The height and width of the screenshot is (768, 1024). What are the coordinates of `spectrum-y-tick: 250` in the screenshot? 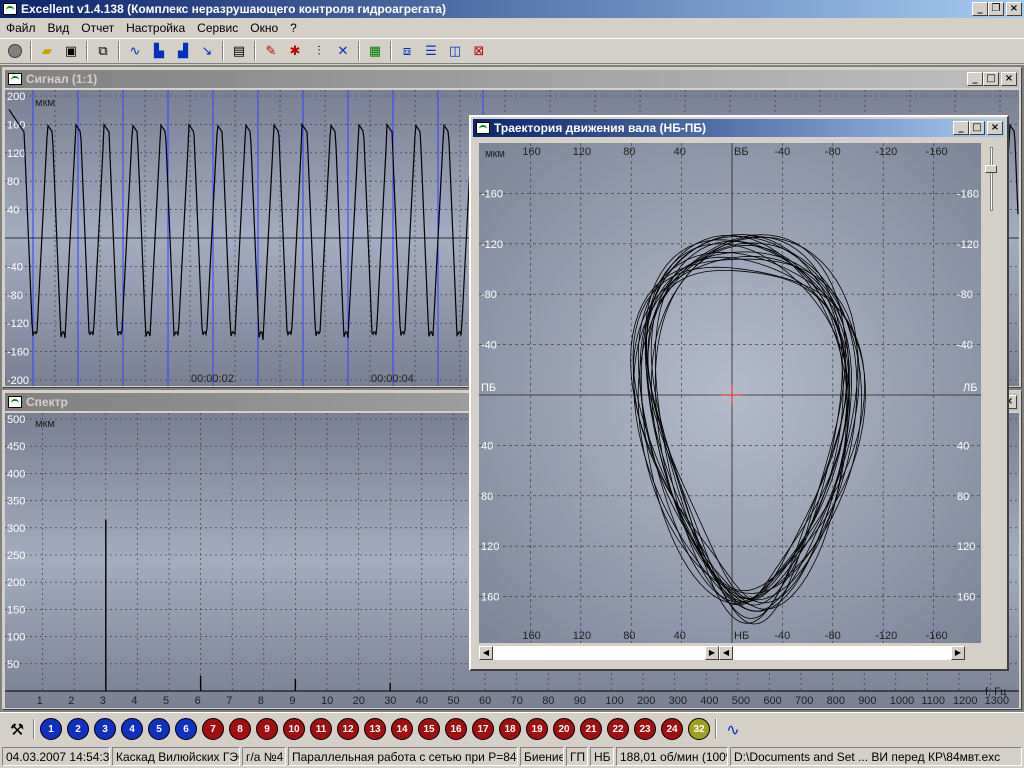 It's located at (16, 556).